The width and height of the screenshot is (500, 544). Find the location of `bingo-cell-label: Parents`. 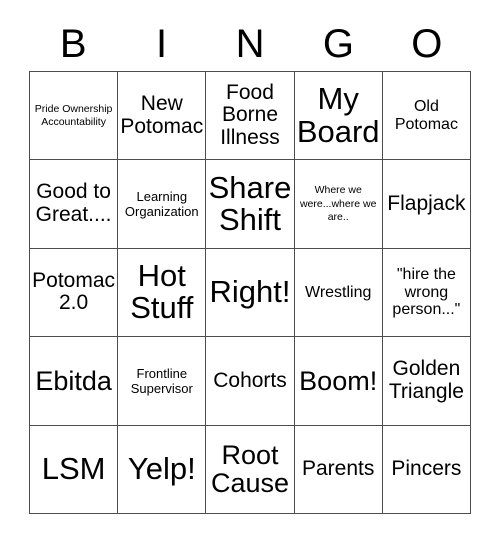

bingo-cell-label: Parents is located at coordinates (338, 468).